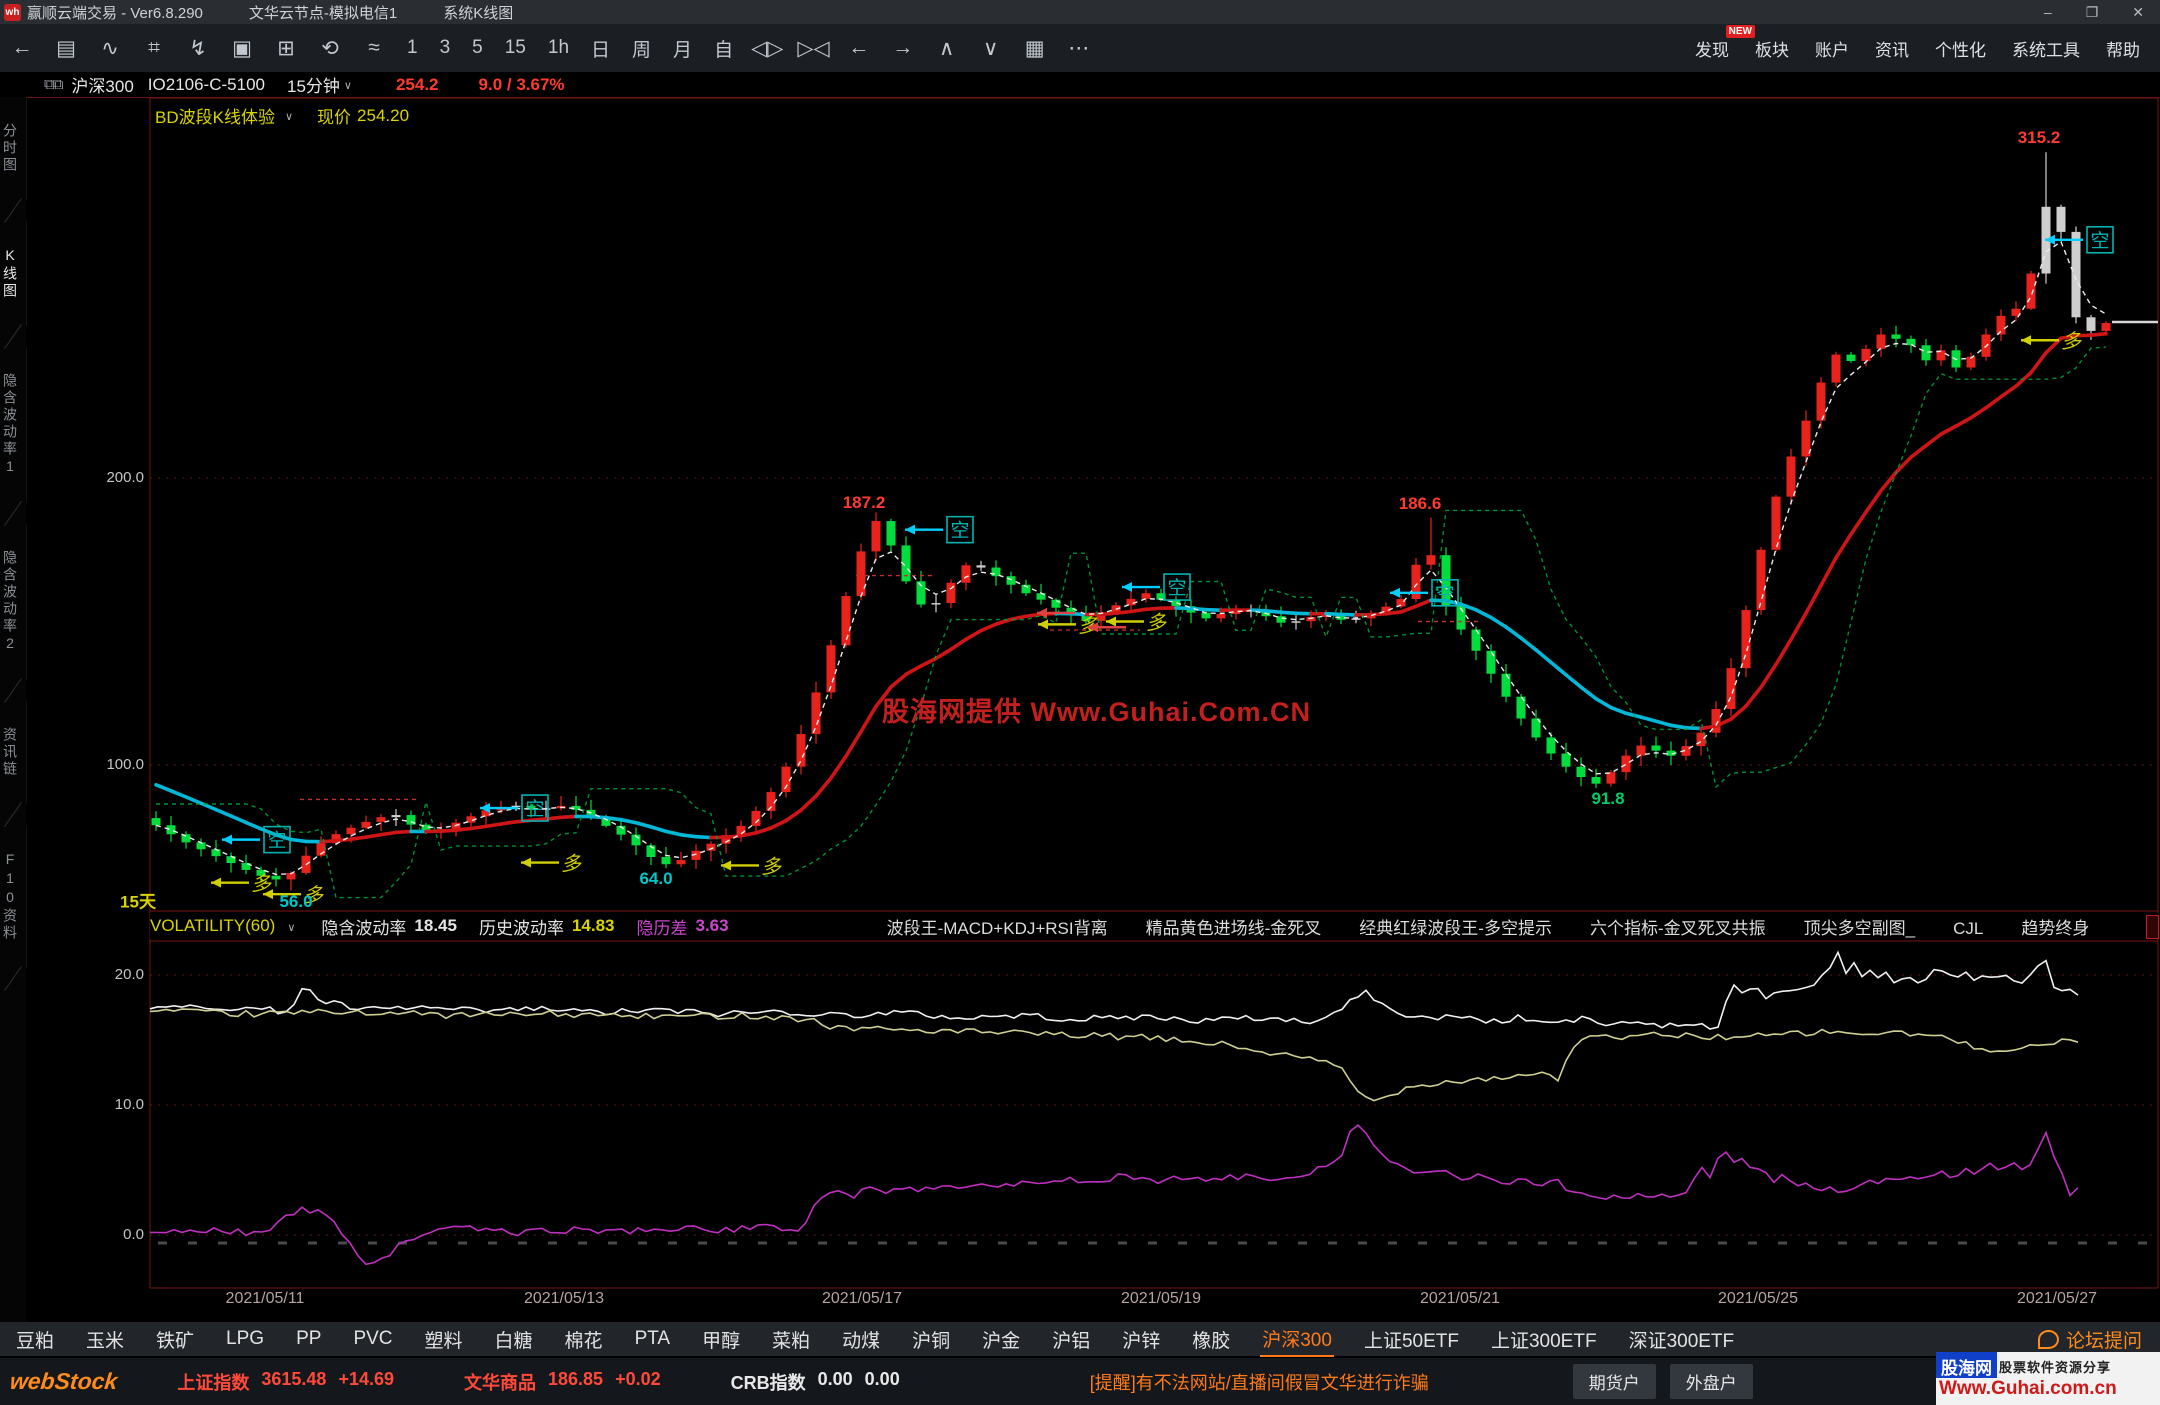 The width and height of the screenshot is (2160, 1405). I want to click on sidebar-separator, so click(13, 690).